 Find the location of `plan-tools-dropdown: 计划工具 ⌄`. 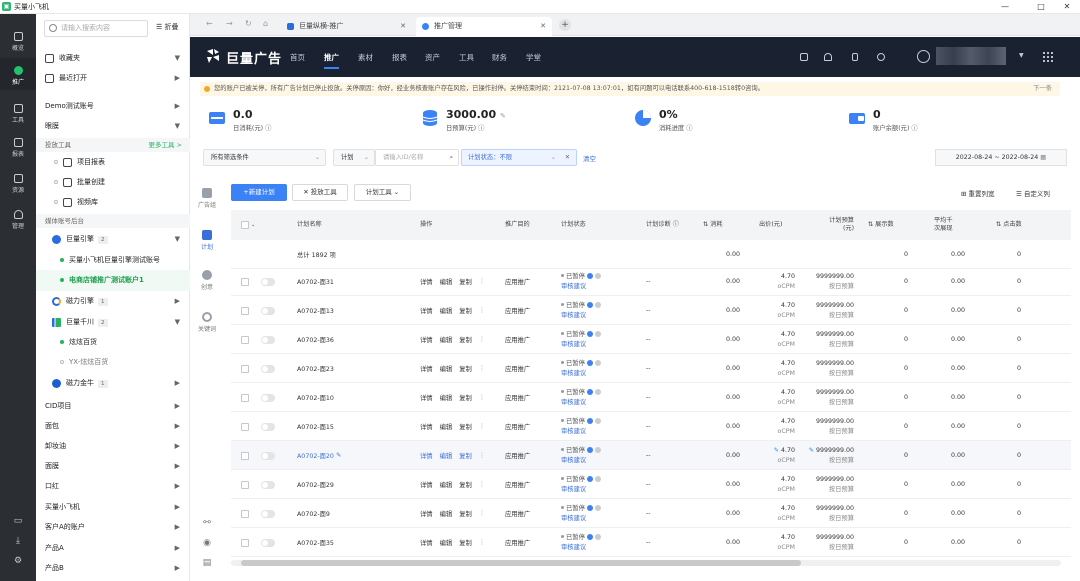

plan-tools-dropdown: 计划工具 ⌄ is located at coordinates (382, 192).